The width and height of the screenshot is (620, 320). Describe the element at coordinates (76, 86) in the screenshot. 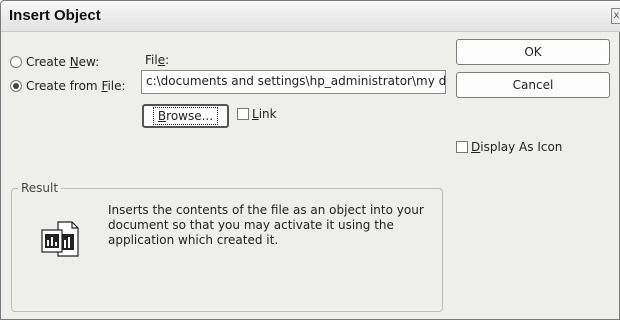

I see `create-from-file-label: Create from File:` at that location.